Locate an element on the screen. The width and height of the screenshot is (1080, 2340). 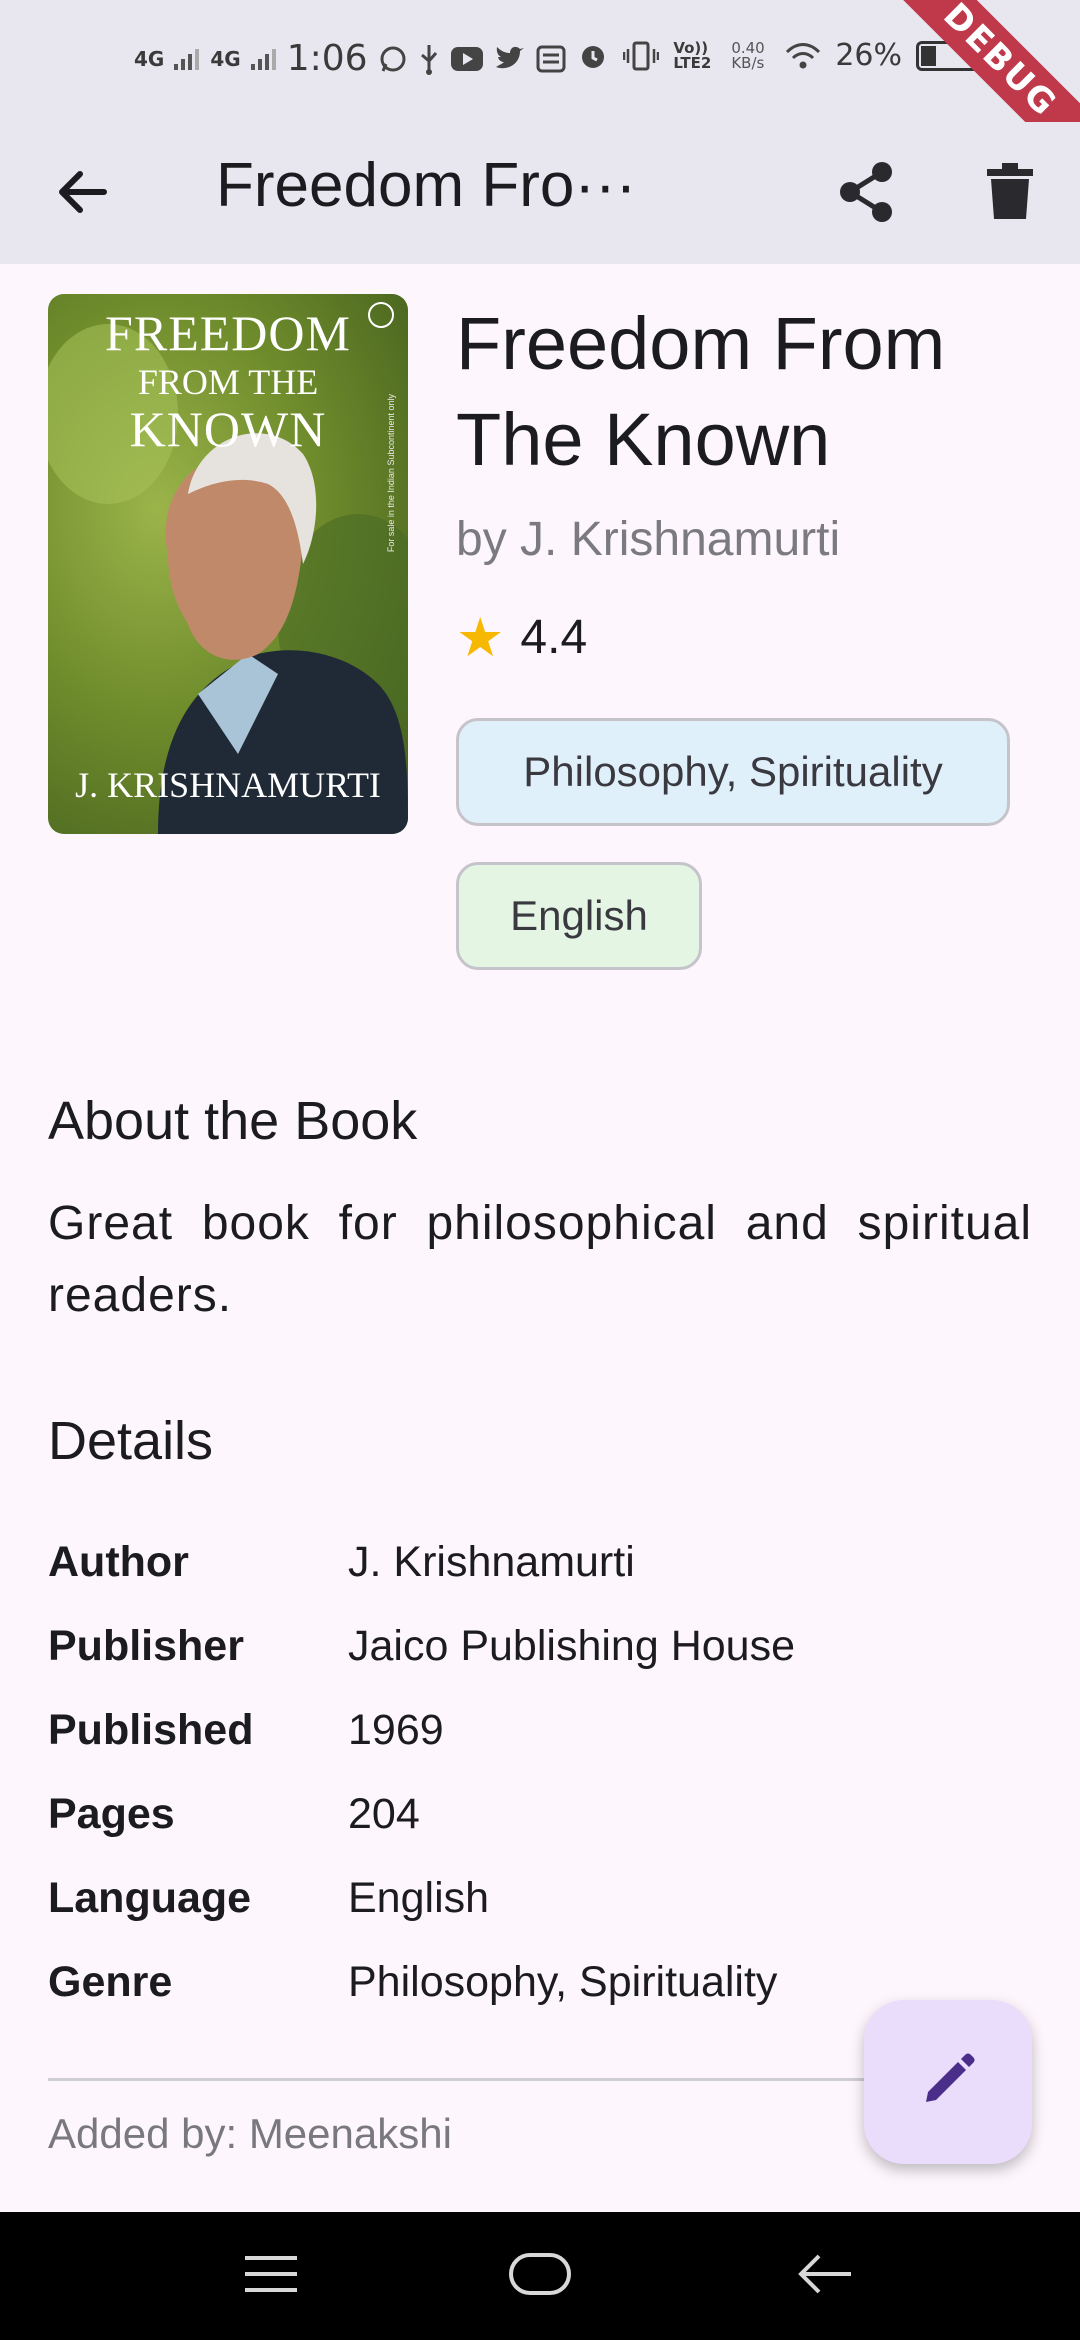
edit-fab-button is located at coordinates (948, 2082).